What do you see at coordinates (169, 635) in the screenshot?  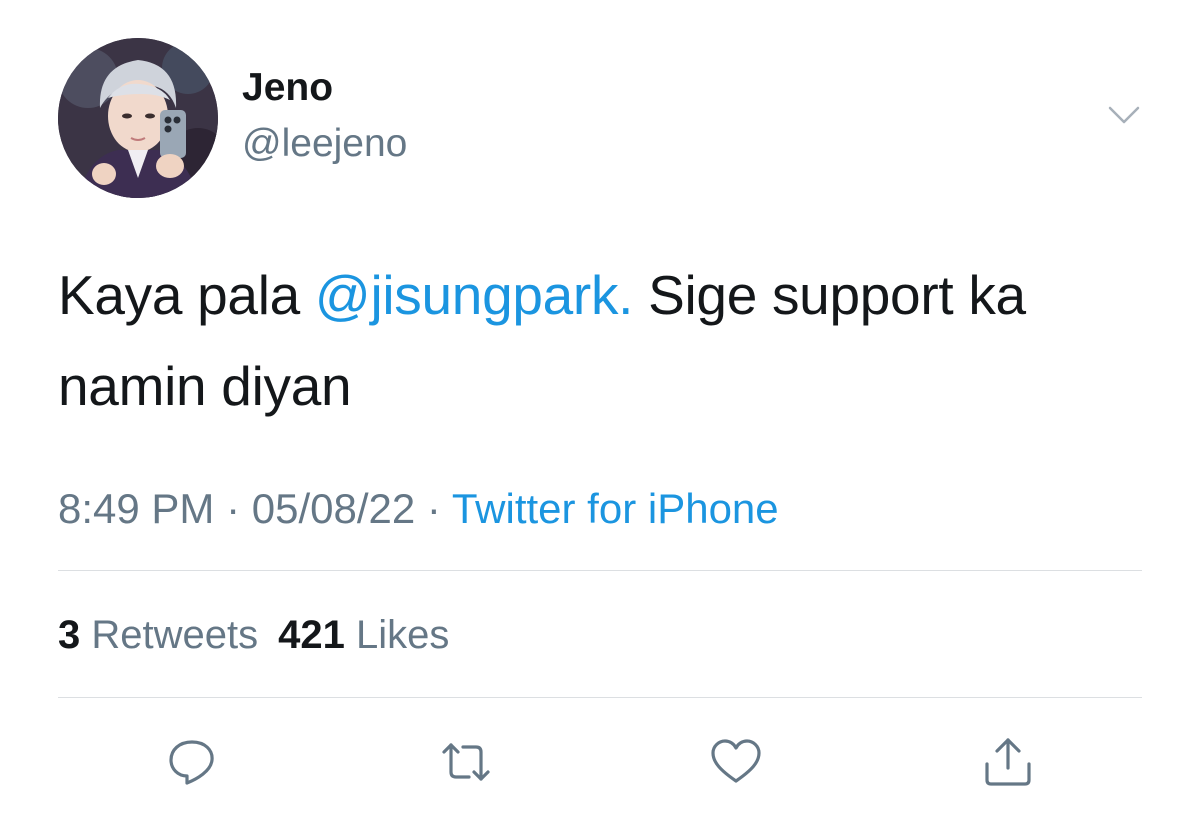 I see `retweets-label: Retweets` at bounding box center [169, 635].